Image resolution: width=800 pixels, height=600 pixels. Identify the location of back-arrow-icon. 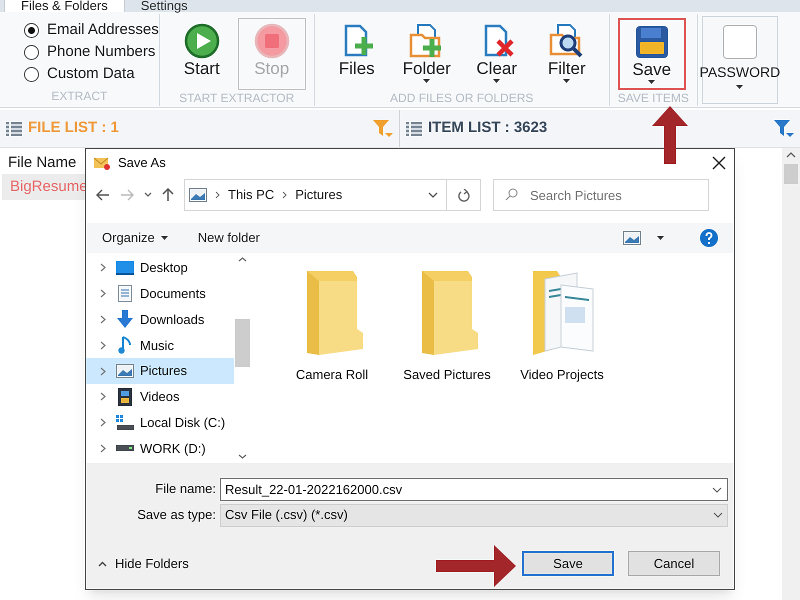
(103, 195).